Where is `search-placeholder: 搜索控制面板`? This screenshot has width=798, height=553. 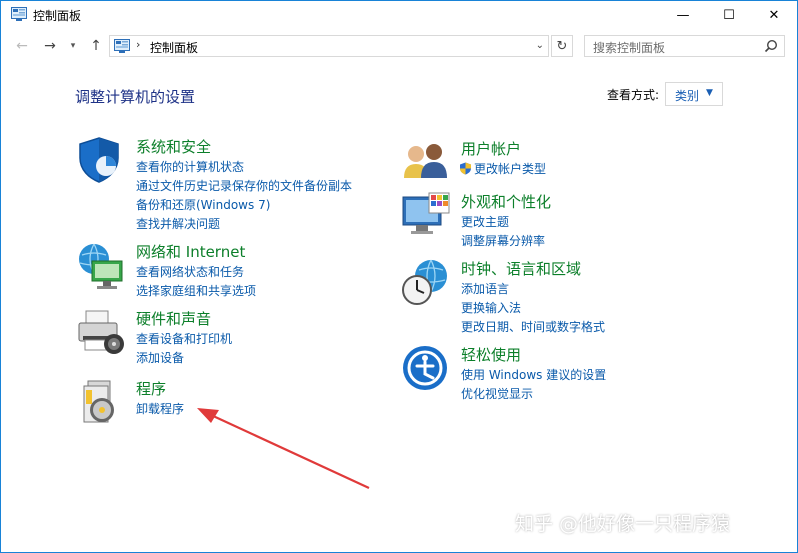 search-placeholder: 搜索控制面板 is located at coordinates (629, 48).